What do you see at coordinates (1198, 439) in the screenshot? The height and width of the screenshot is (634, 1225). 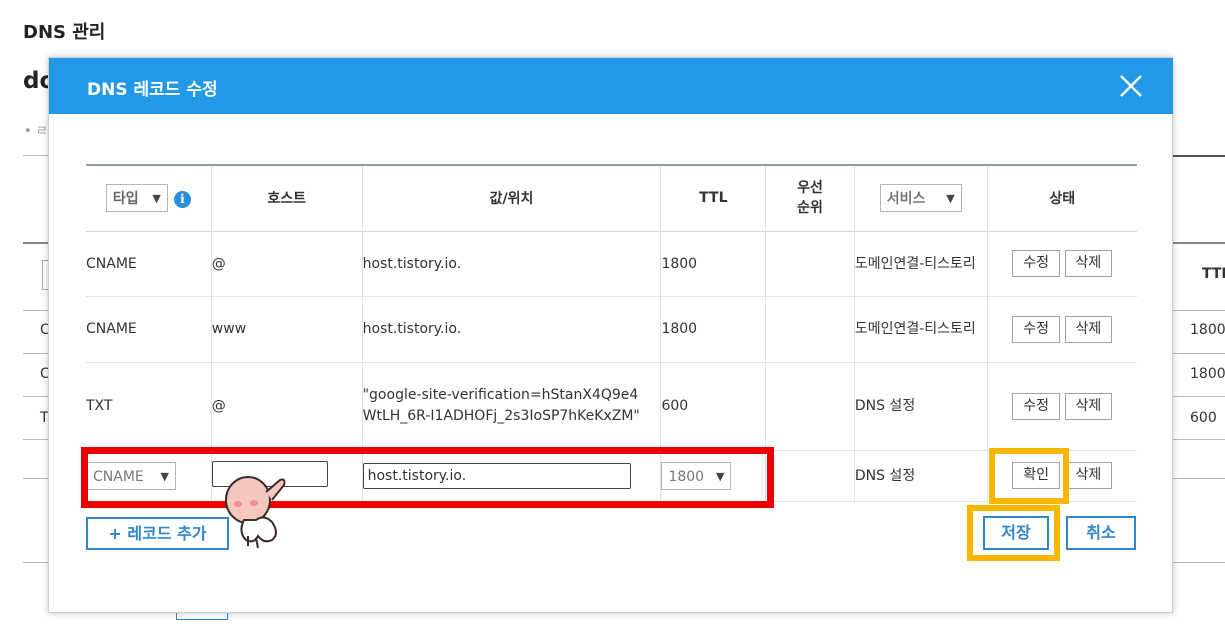 I see `bg-row-line-4r` at bounding box center [1198, 439].